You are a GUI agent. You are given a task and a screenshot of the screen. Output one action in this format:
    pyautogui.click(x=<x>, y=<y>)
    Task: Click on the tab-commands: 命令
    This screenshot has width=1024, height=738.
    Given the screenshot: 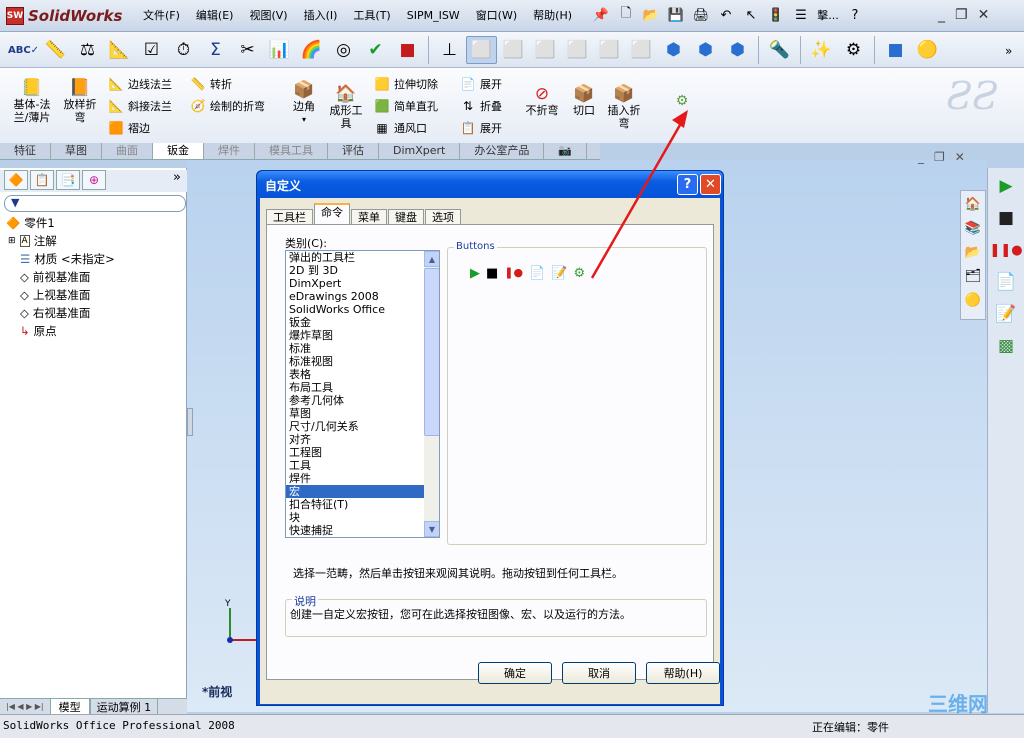 What is the action you would take?
    pyautogui.click(x=332, y=213)
    